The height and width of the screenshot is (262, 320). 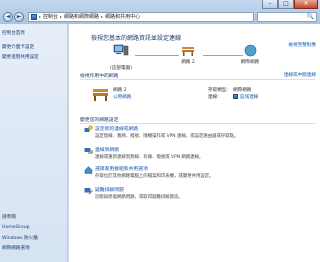 I want to click on homegroup-icon, so click(x=88, y=170).